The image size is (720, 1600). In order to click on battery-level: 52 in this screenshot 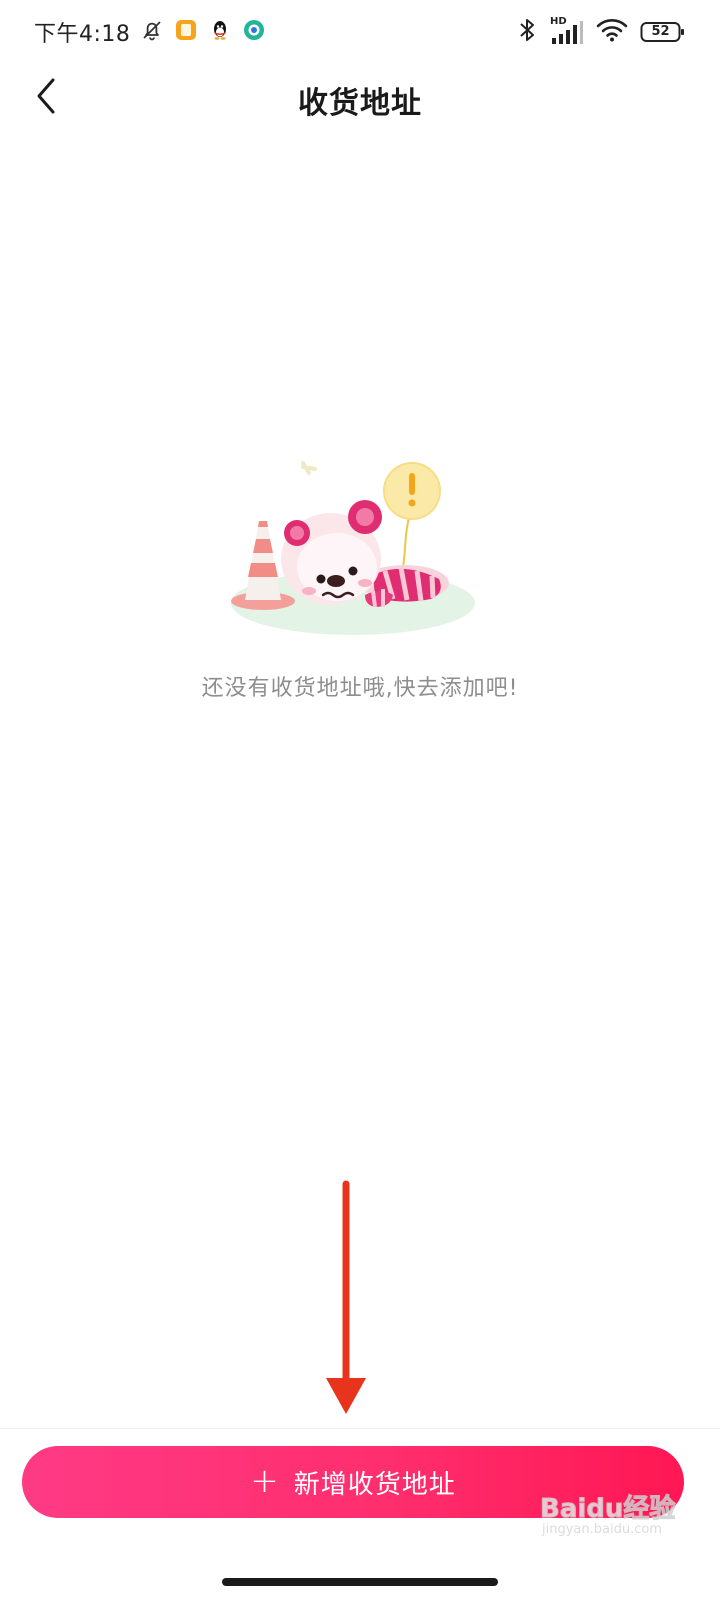, I will do `click(660, 31)`.